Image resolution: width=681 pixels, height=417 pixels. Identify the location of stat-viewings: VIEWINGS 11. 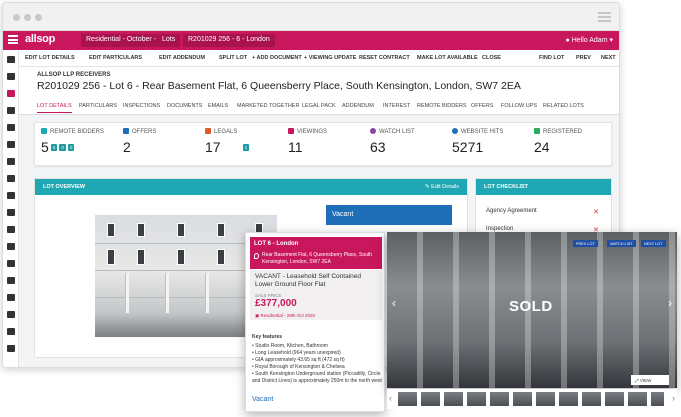
(307, 141).